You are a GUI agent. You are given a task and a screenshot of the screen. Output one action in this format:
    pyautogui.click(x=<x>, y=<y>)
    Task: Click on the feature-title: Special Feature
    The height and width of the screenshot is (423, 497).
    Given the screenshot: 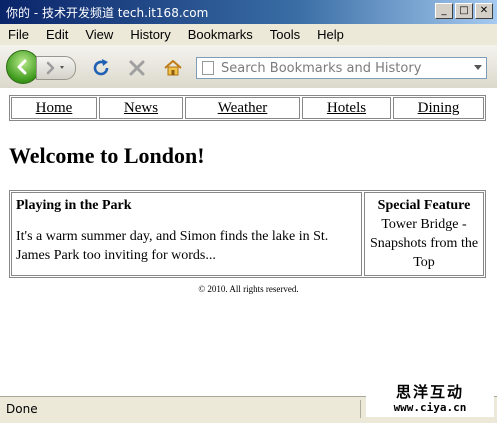 What is the action you would take?
    pyautogui.click(x=424, y=205)
    